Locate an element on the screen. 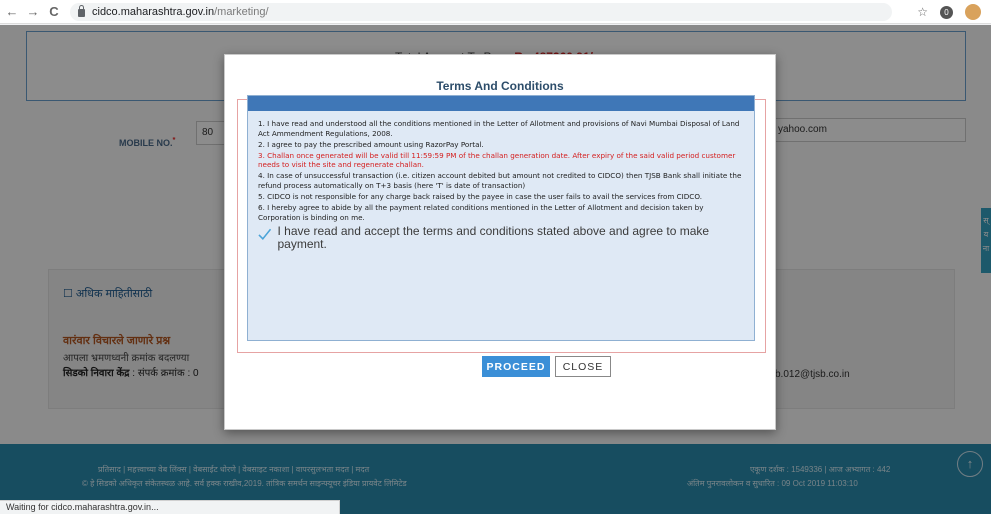 The width and height of the screenshot is (991, 514). address-bar: cidco.maharashtra.gov.in/marketing/ is located at coordinates (481, 12).